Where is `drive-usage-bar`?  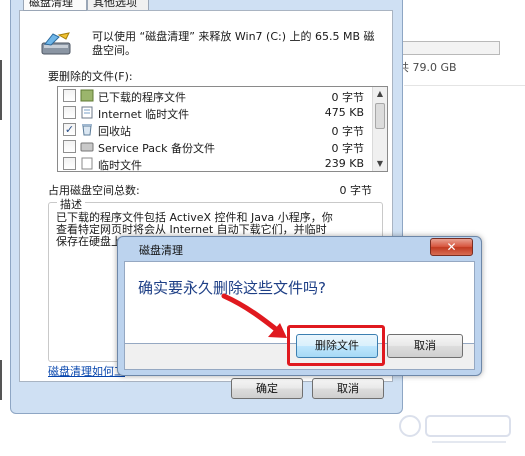
drive-usage-bar is located at coordinates (449, 48).